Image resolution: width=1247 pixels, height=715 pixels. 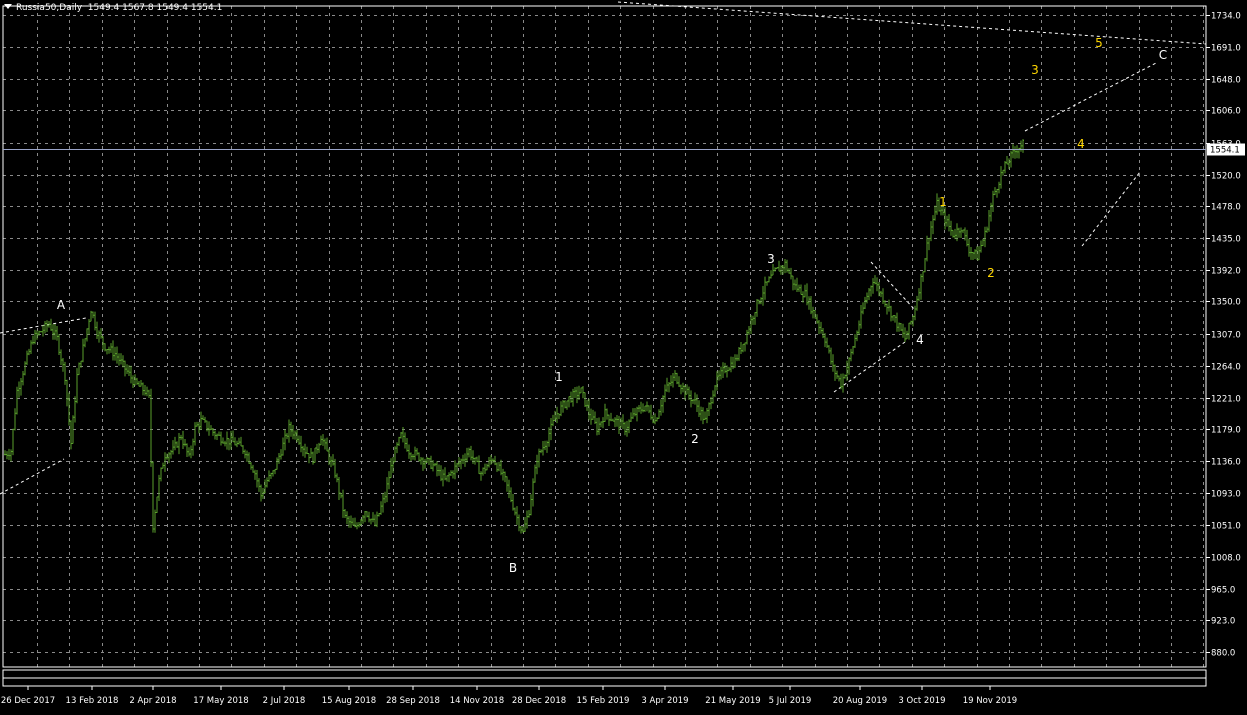 What do you see at coordinates (1163, 55) in the screenshot?
I see `wave-label: C` at bounding box center [1163, 55].